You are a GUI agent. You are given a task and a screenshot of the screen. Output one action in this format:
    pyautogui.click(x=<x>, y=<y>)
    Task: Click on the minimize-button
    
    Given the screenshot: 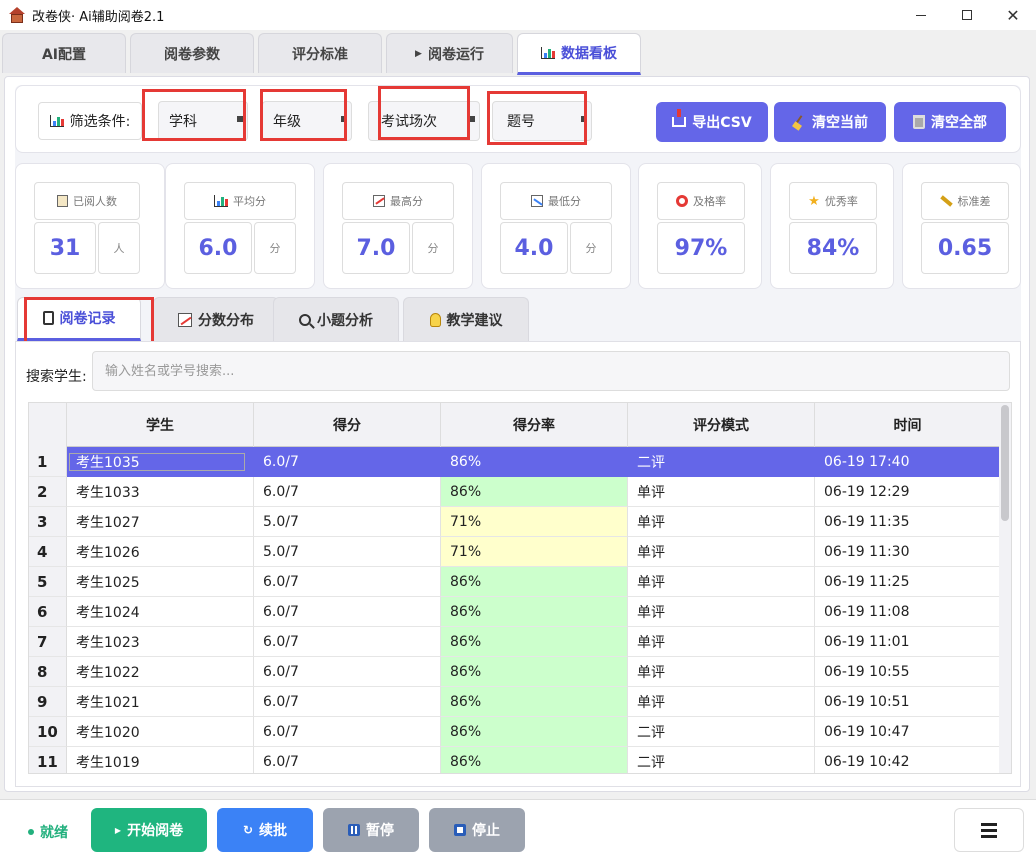 What is the action you would take?
    pyautogui.click(x=921, y=15)
    